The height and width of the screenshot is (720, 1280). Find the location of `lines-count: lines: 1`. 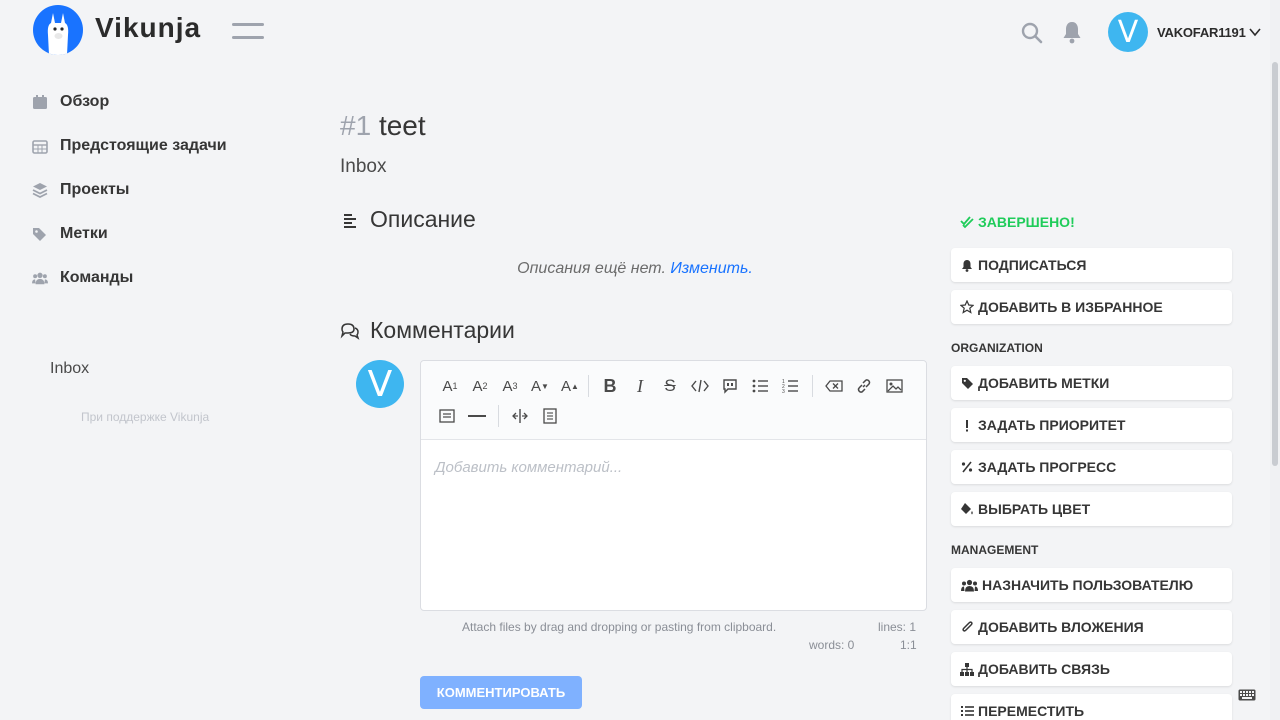

lines-count: lines: 1 is located at coordinates (897, 627).